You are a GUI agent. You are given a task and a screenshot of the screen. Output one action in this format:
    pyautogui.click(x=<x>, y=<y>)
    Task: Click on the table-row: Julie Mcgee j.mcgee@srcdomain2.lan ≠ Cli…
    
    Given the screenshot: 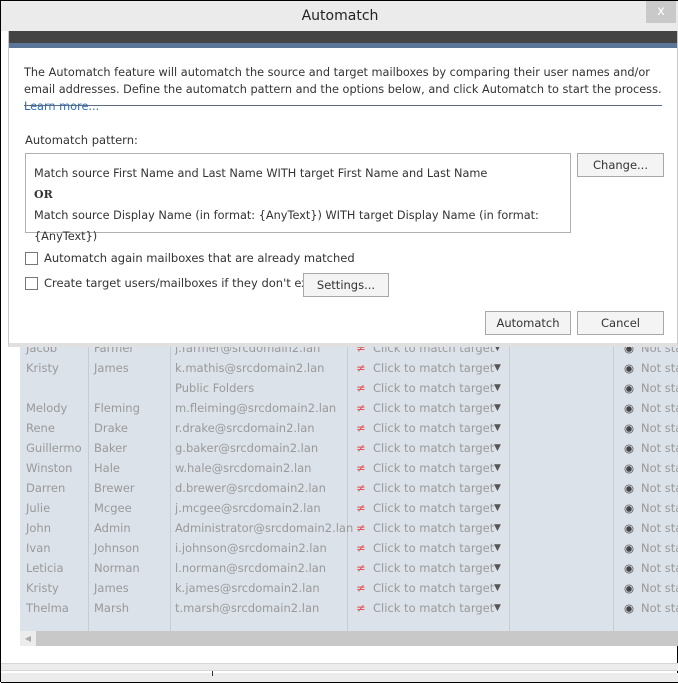 What is the action you would take?
    pyautogui.click(x=349, y=508)
    